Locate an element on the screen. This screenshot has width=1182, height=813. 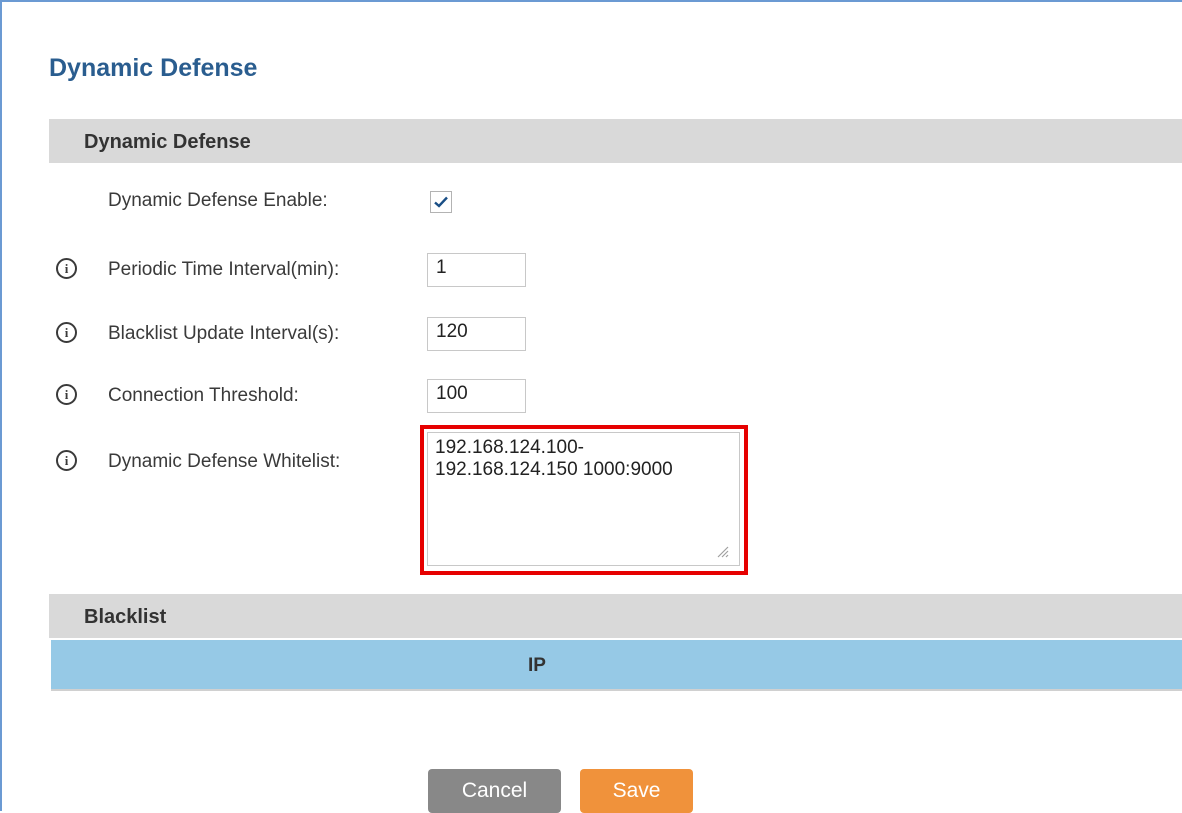
checkmark-icon is located at coordinates (441, 202).